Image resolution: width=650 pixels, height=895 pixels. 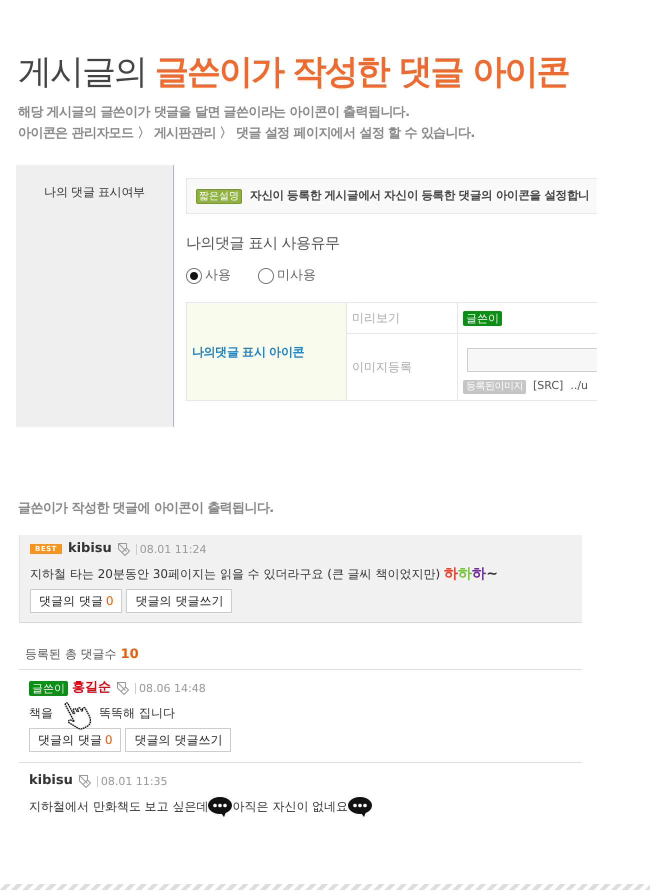 I want to click on comment-time: 08.01 11:24, so click(x=171, y=549).